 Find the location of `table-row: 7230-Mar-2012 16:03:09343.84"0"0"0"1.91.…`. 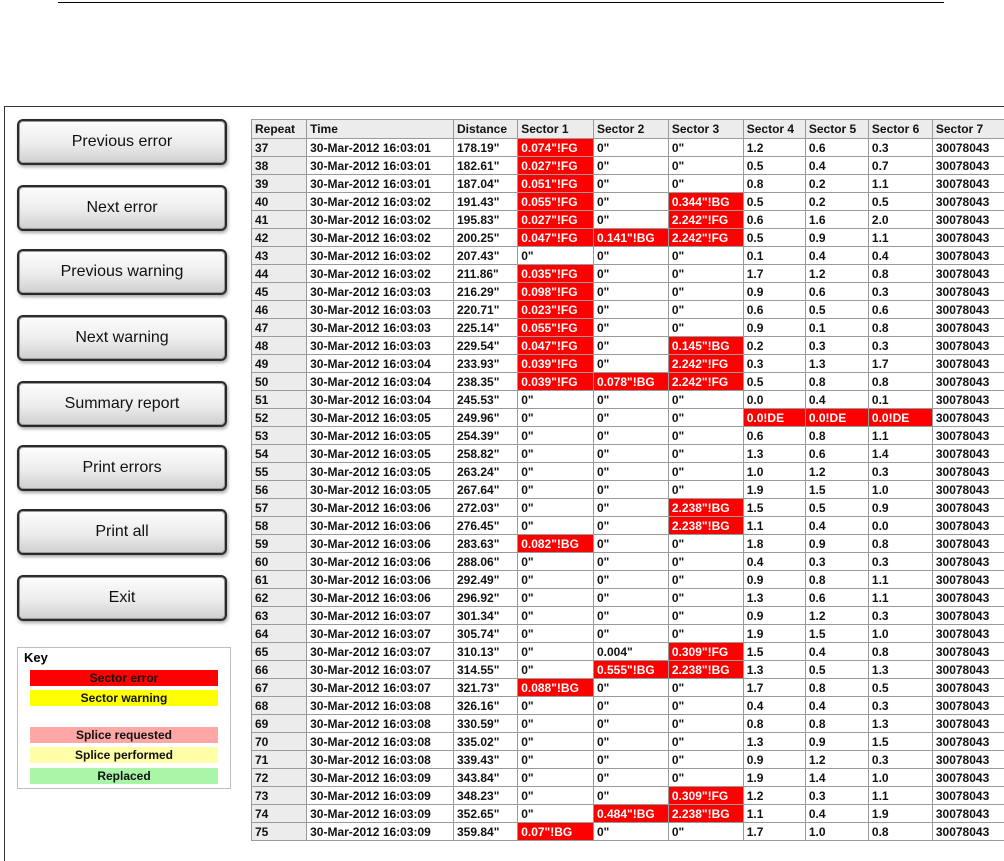

table-row: 7230-Mar-2012 16:03:09343.84"0"0"0"1.91.… is located at coordinates (628, 778).